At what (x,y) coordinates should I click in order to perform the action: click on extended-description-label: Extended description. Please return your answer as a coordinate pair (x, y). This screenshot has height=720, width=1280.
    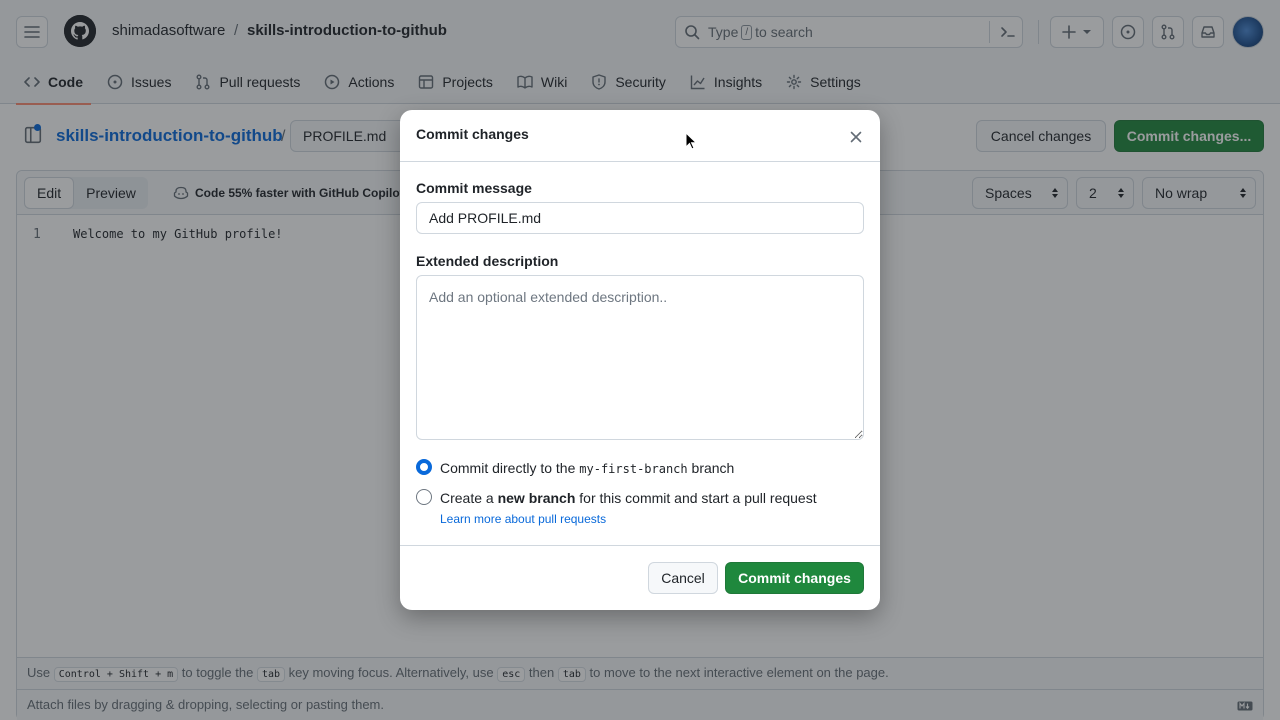
    Looking at the image, I should click on (487, 261).